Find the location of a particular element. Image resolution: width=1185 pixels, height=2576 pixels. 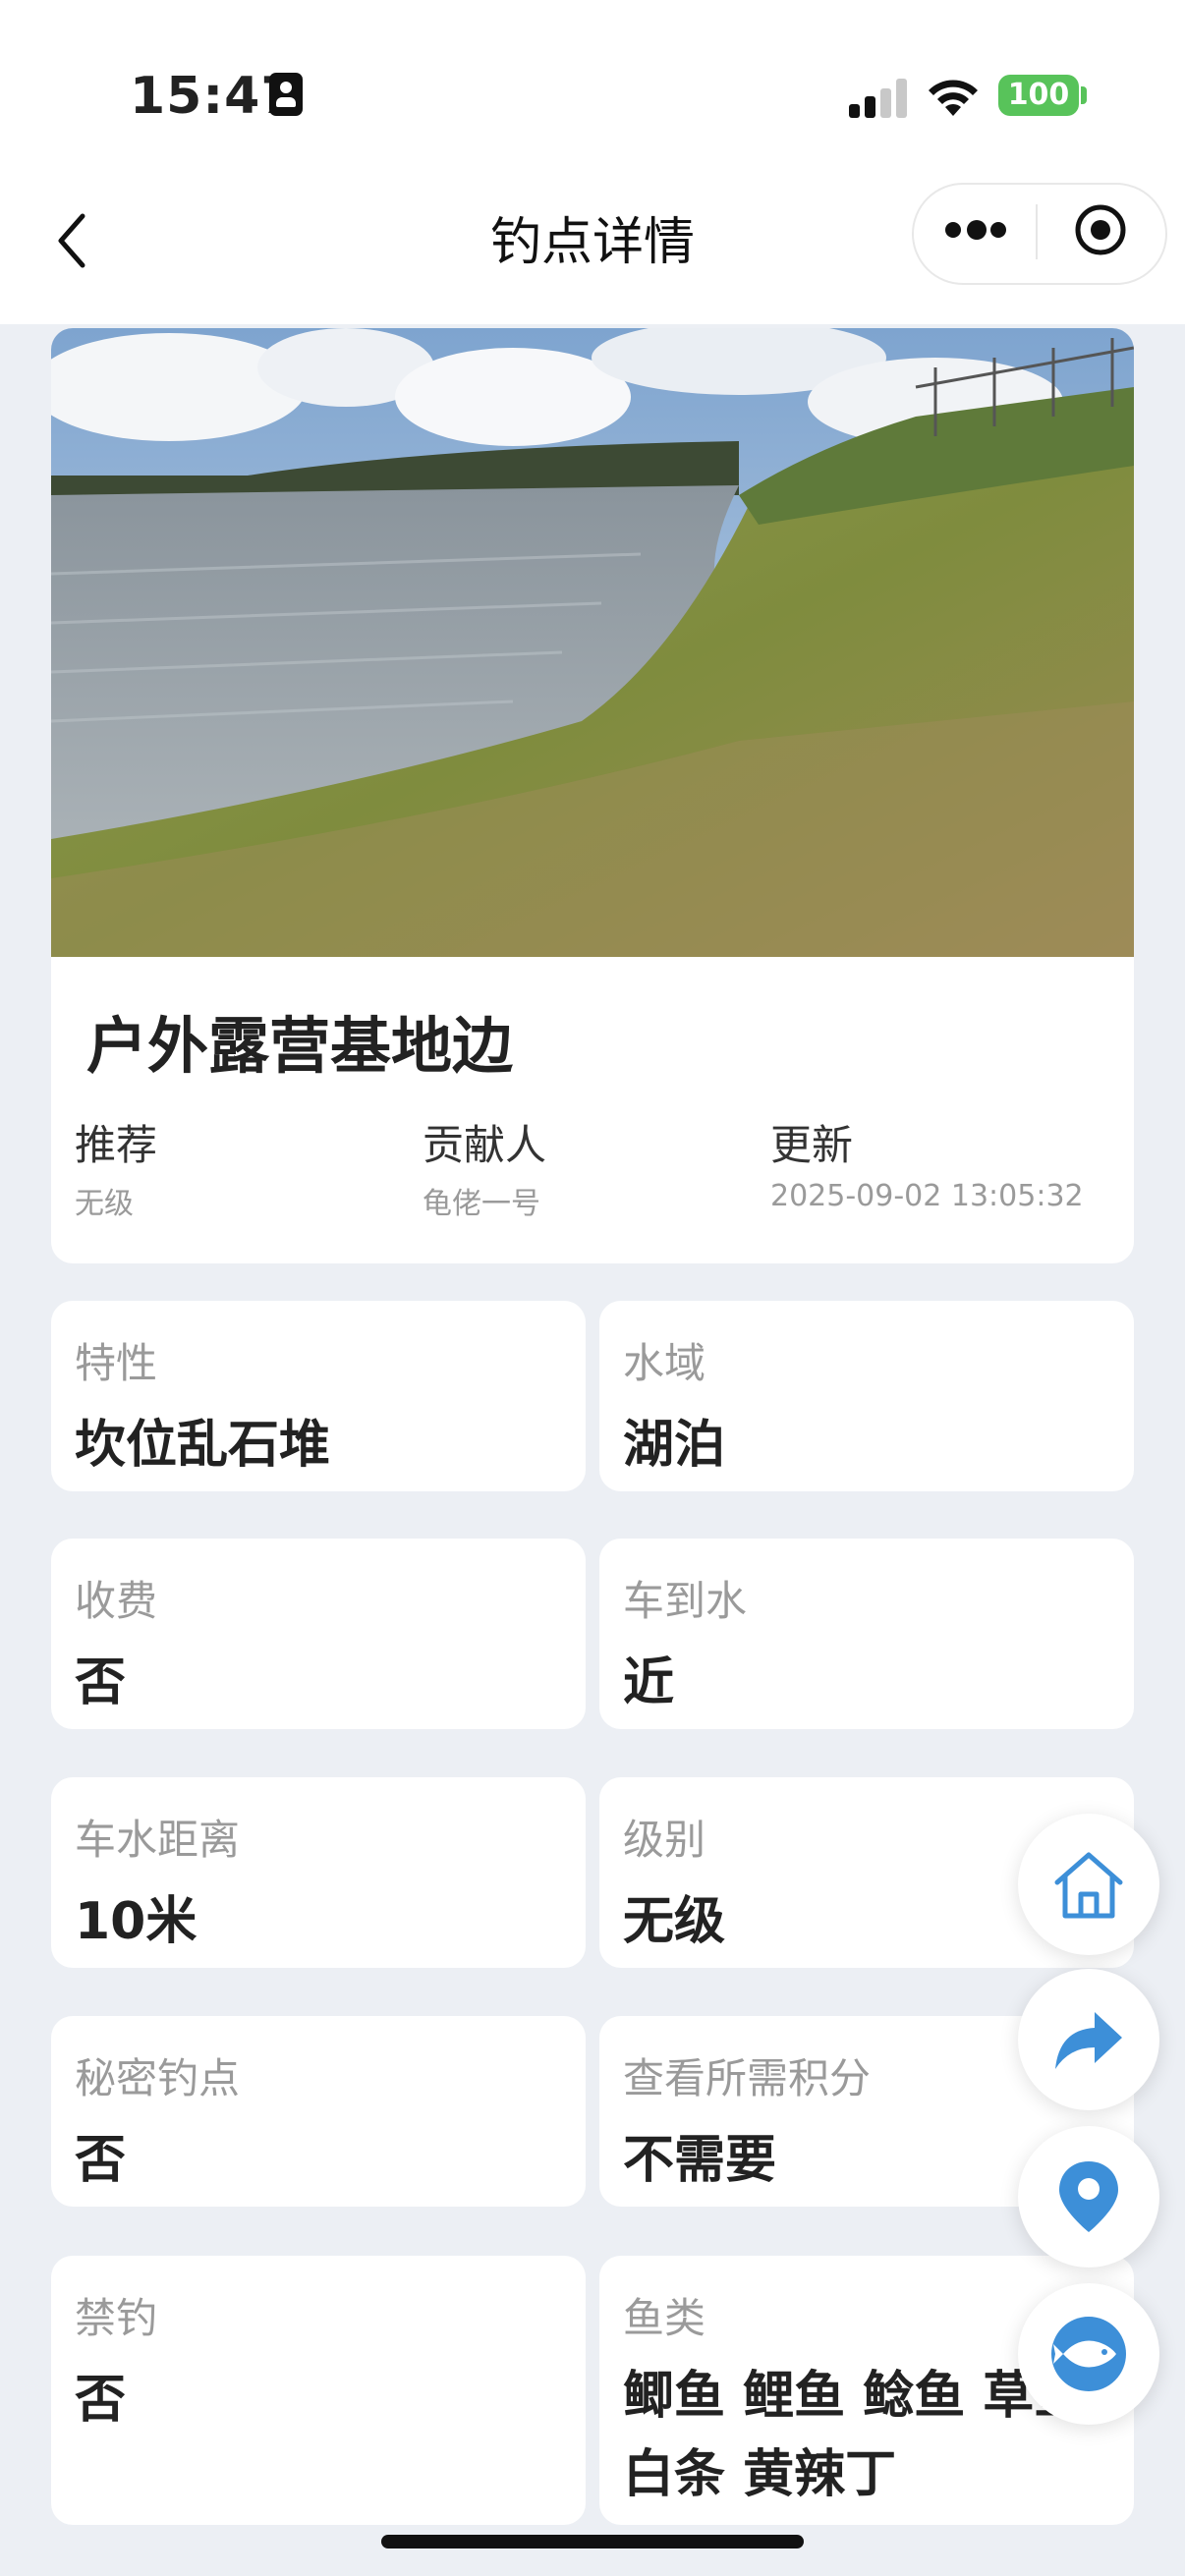

share-button is located at coordinates (1088, 2039).